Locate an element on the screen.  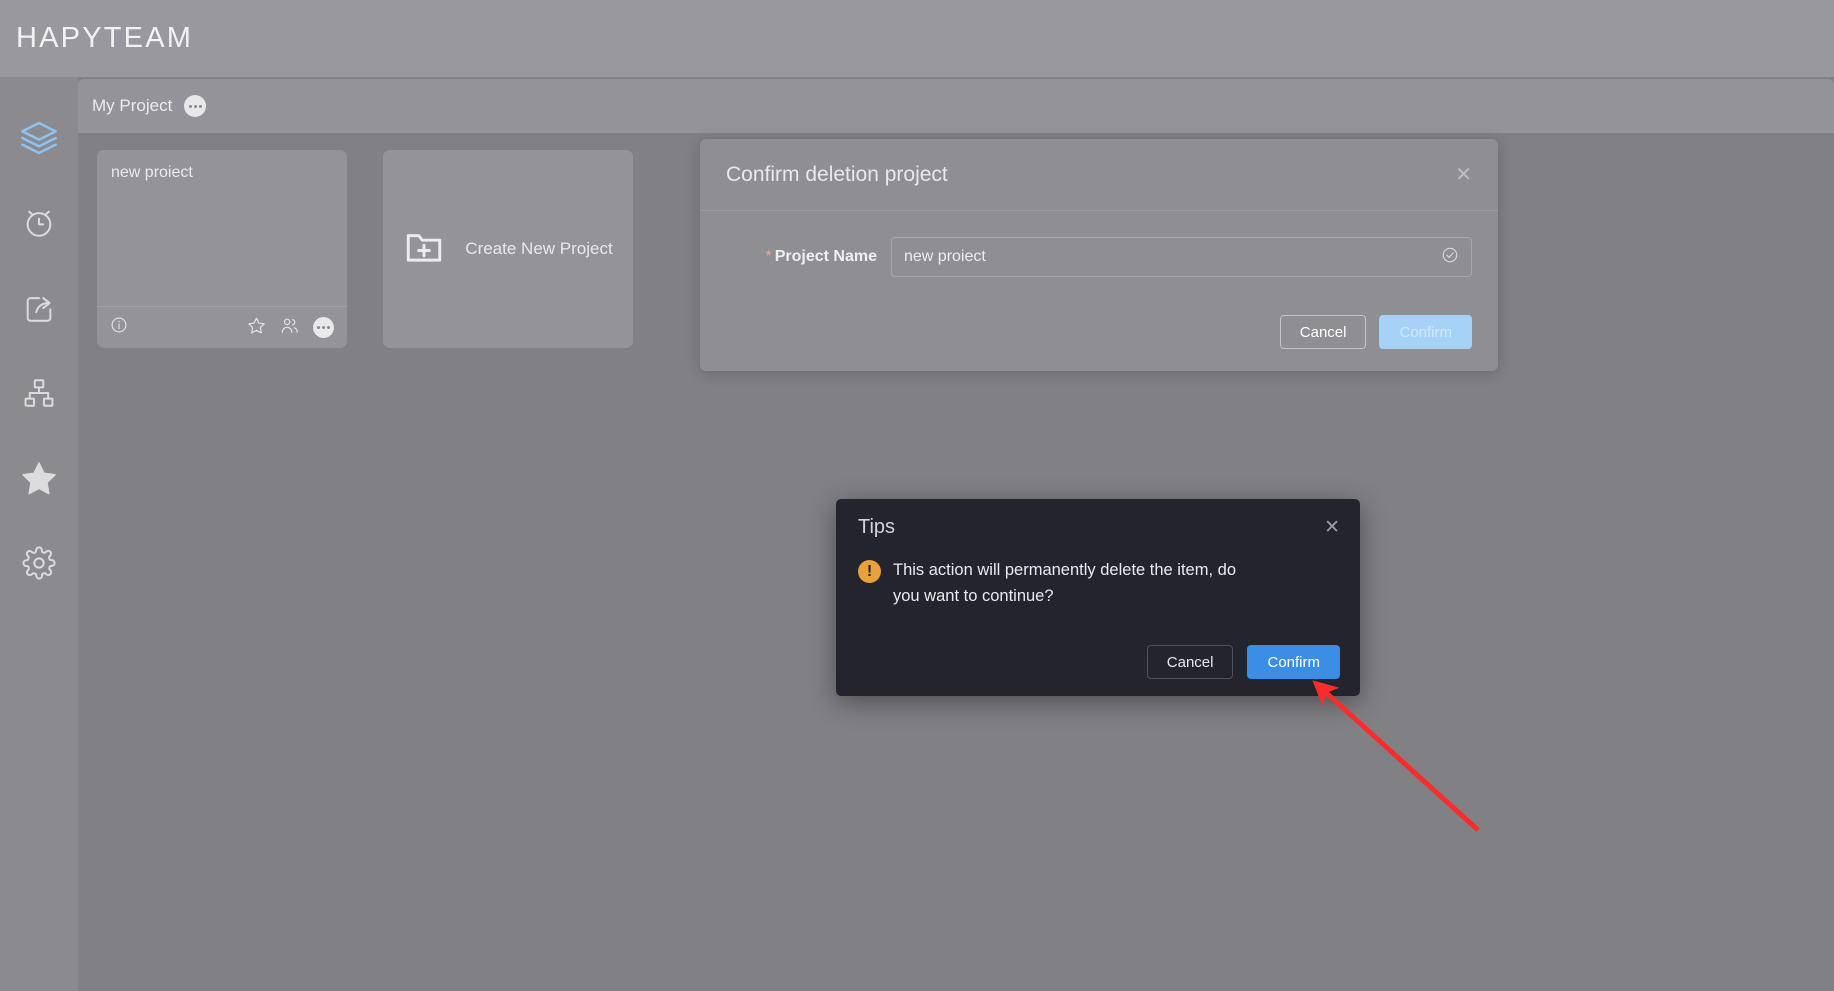
sidebar-item-layers is located at coordinates (39, 137).